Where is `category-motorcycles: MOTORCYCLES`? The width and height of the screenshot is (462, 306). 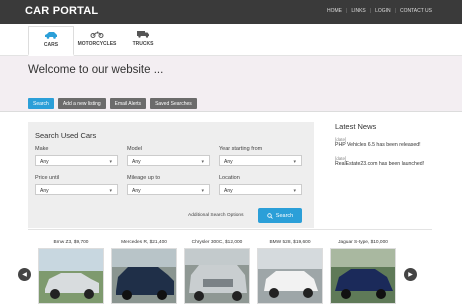 category-motorcycles: MOTORCYCLES is located at coordinates (97, 41).